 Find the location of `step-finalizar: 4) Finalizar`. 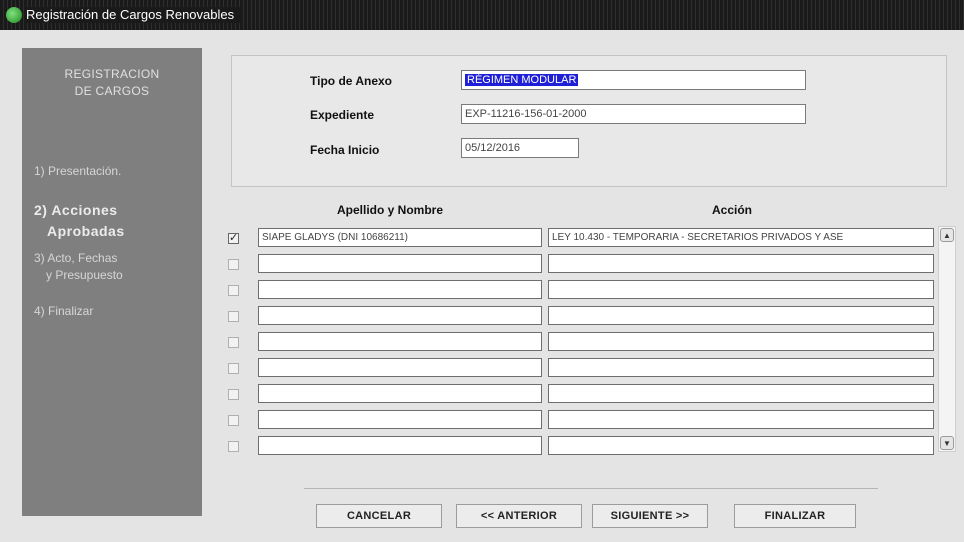

step-finalizar: 4) Finalizar is located at coordinates (63, 311).